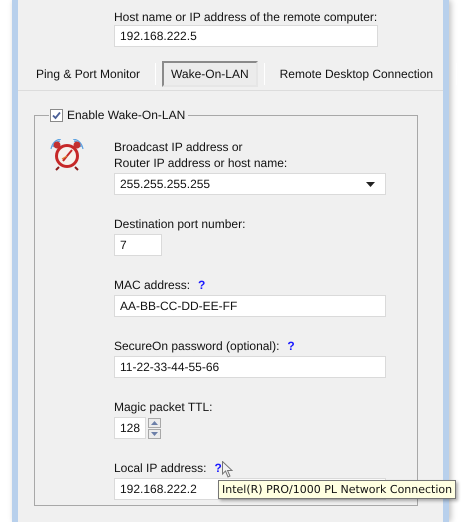  What do you see at coordinates (178, 147) in the screenshot?
I see `field-label: Broadcast IP address or` at bounding box center [178, 147].